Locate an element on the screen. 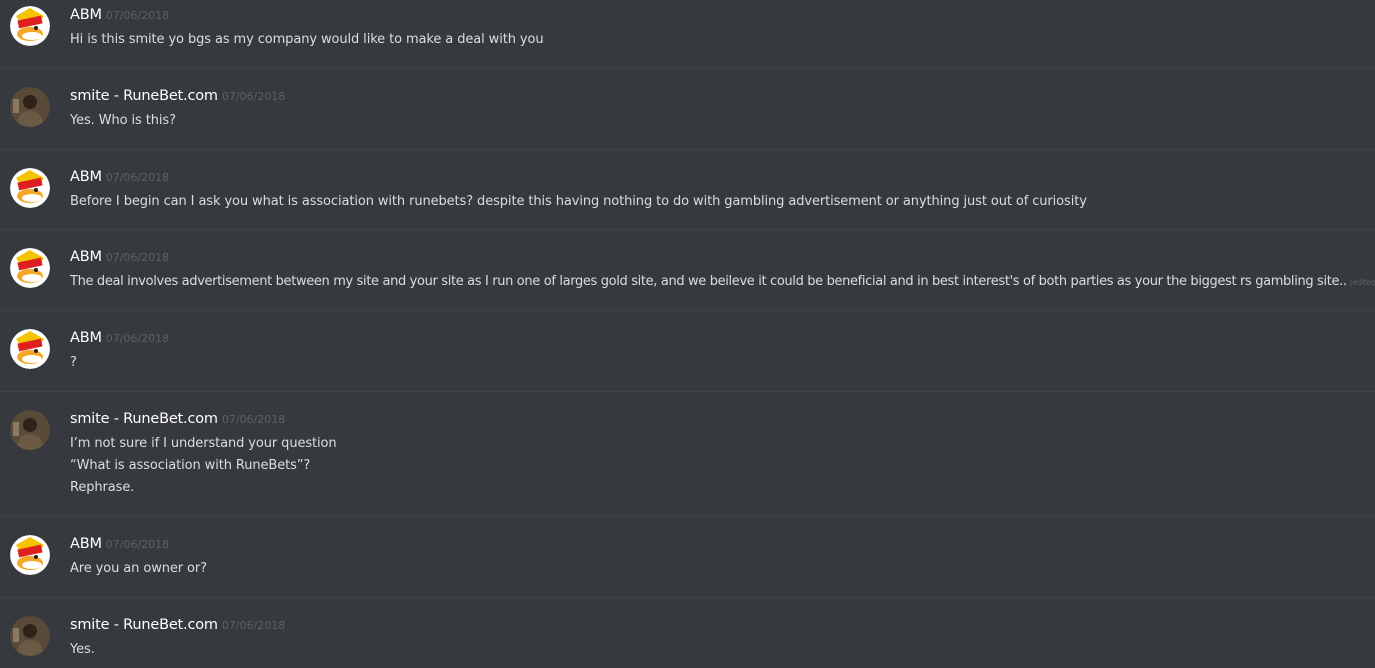 Image resolution: width=1375 pixels, height=668 pixels. message-text: Are you an owner or? is located at coordinates (138, 568).